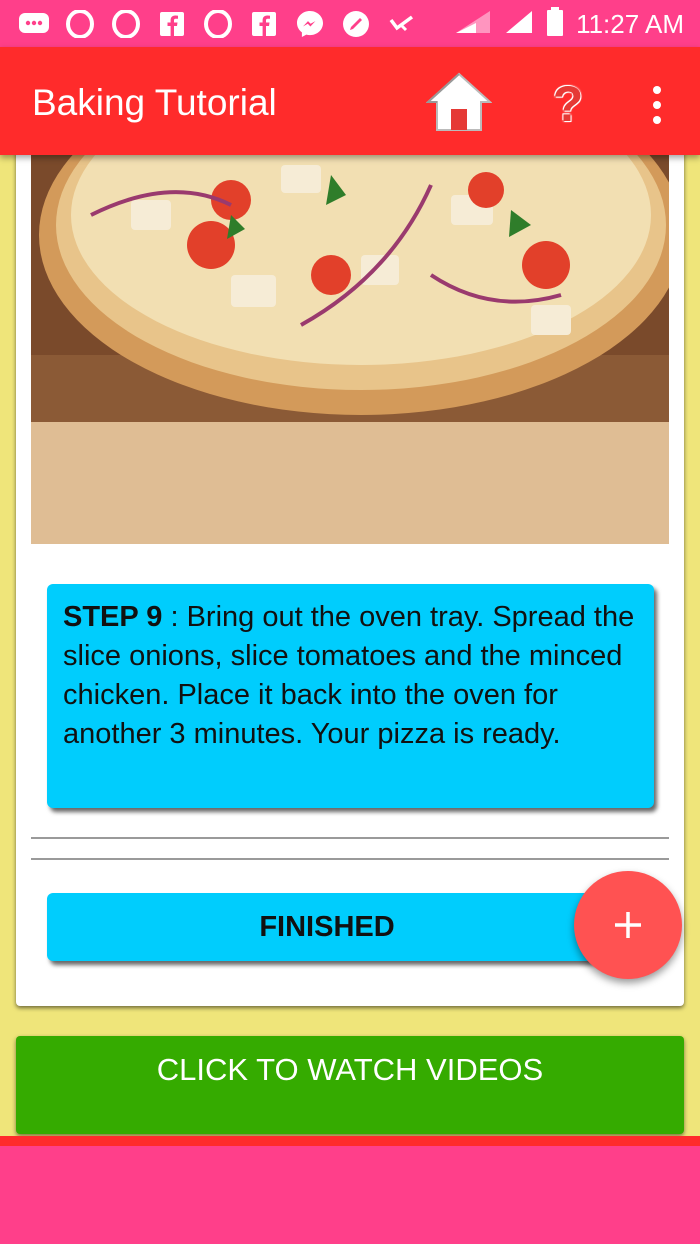  What do you see at coordinates (154, 102) in the screenshot?
I see `app-title: Baking Tutorial` at bounding box center [154, 102].